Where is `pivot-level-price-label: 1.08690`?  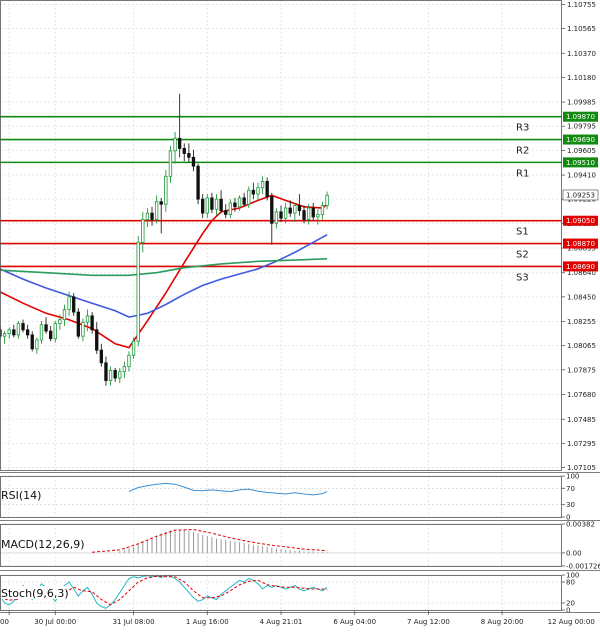 pivot-level-price-label: 1.08690 is located at coordinates (580, 267).